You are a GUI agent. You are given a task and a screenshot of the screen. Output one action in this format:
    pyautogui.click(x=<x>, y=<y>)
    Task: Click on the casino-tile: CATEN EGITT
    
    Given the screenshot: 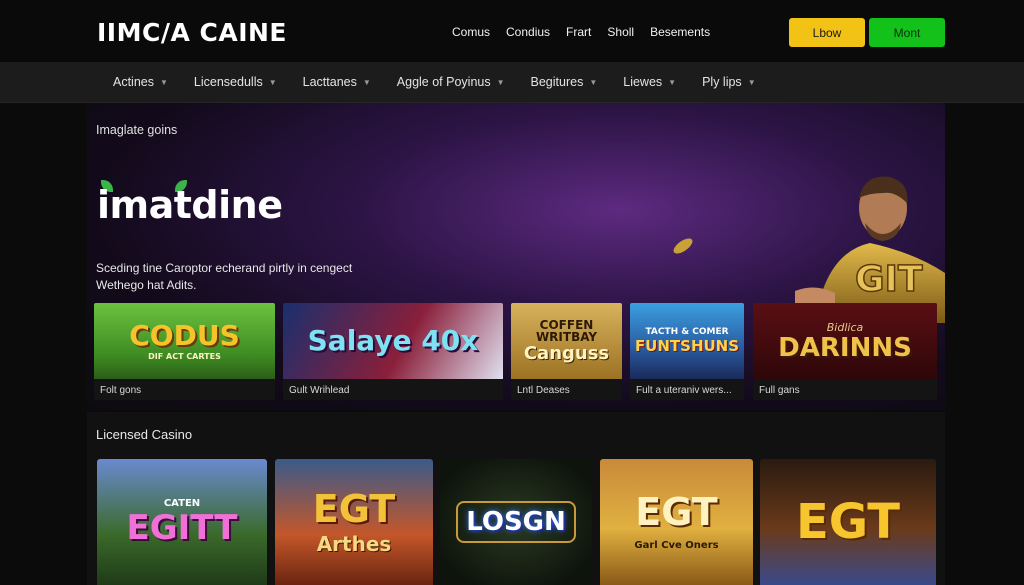 What is the action you would take?
    pyautogui.click(x=182, y=522)
    